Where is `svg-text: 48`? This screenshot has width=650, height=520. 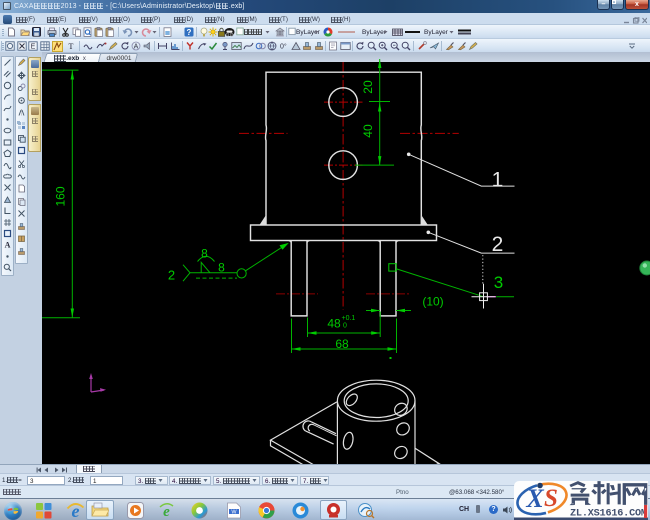
svg-text: 48 is located at coordinates (334, 323).